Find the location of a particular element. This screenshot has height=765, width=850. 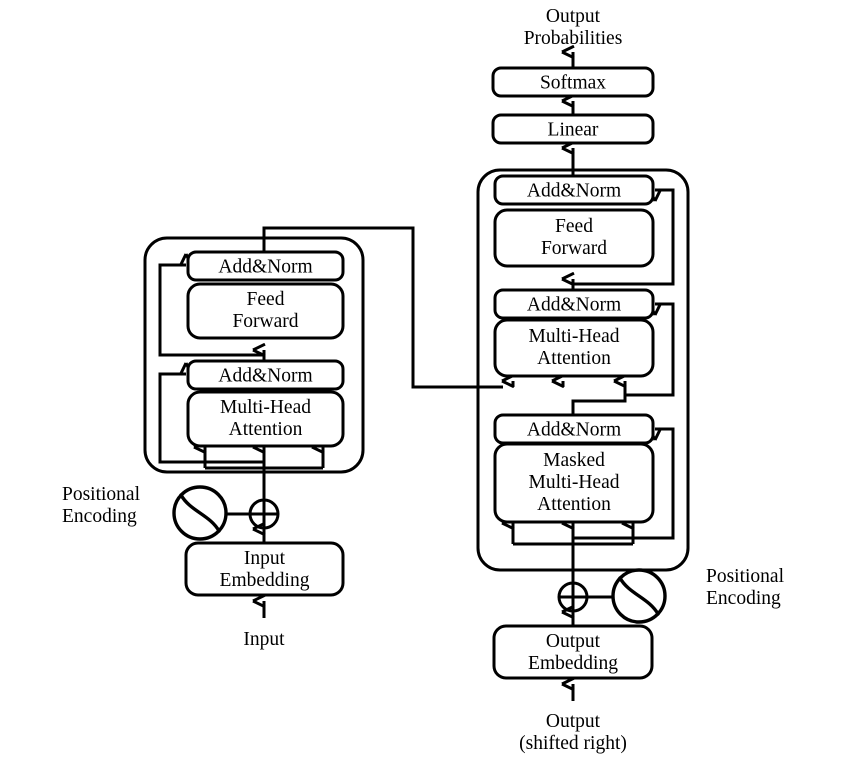

decoder-addnorm1-to-cross-attention-line is located at coordinates (598, 398).